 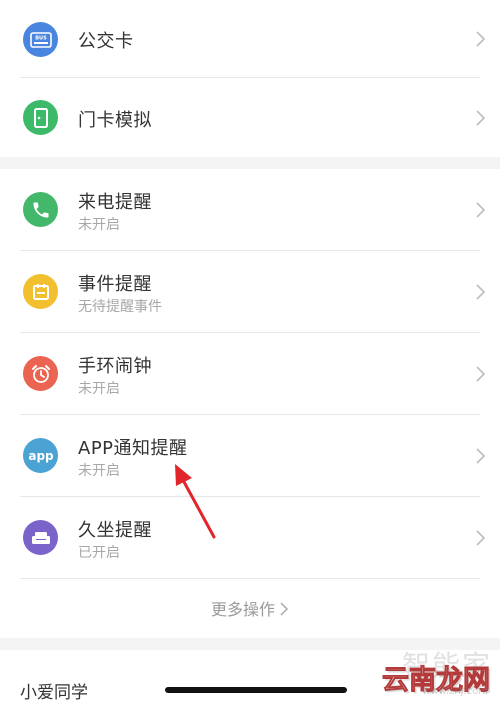 I want to click on app-notification-row: app APP通知提醒 未开启, so click(x=250, y=456).